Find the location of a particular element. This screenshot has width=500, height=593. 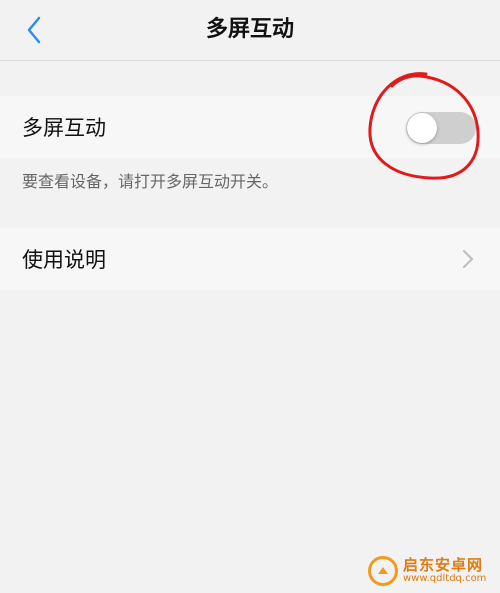

watermark-logo-mark-icon is located at coordinates (383, 570).